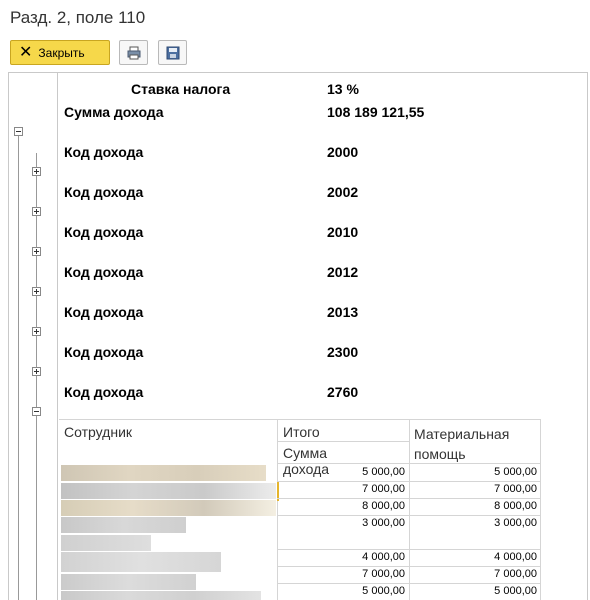  I want to click on table-cell-aid: 3 000,00, so click(515, 523).